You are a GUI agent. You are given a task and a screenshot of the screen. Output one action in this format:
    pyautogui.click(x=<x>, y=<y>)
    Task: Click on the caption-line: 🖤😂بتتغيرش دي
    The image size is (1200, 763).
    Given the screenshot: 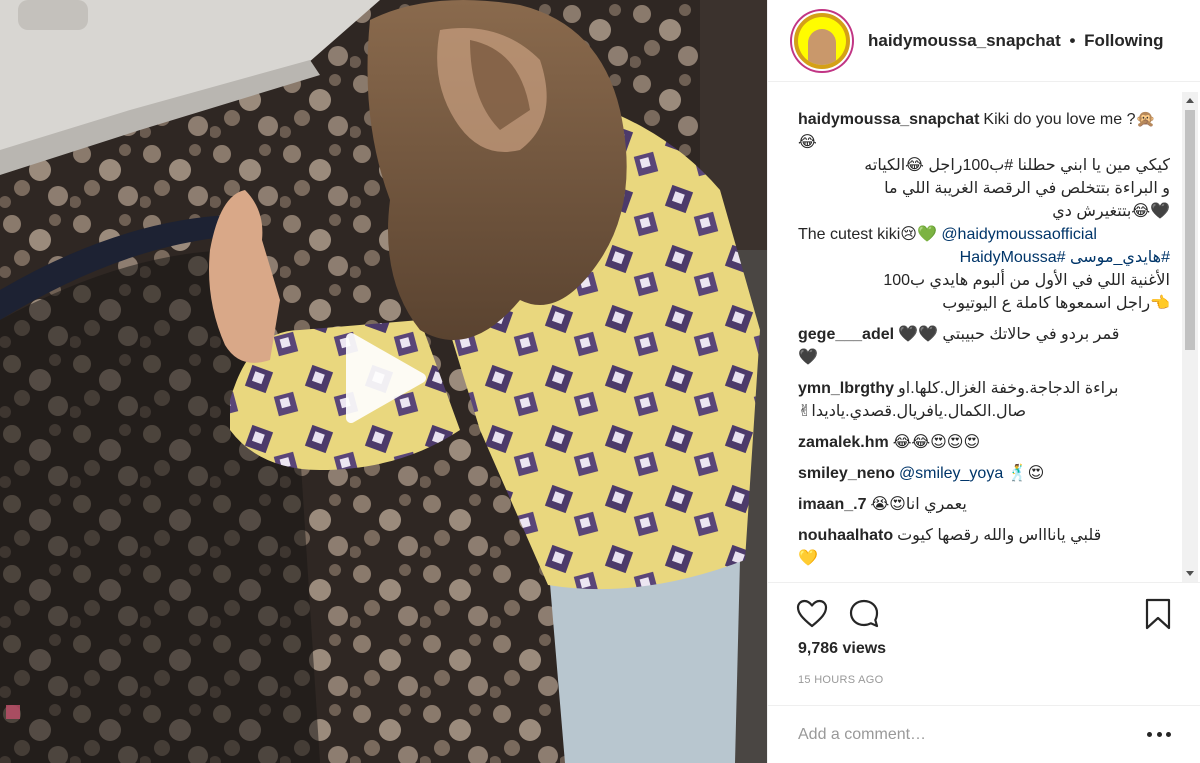 What is the action you would take?
    pyautogui.click(x=1111, y=211)
    